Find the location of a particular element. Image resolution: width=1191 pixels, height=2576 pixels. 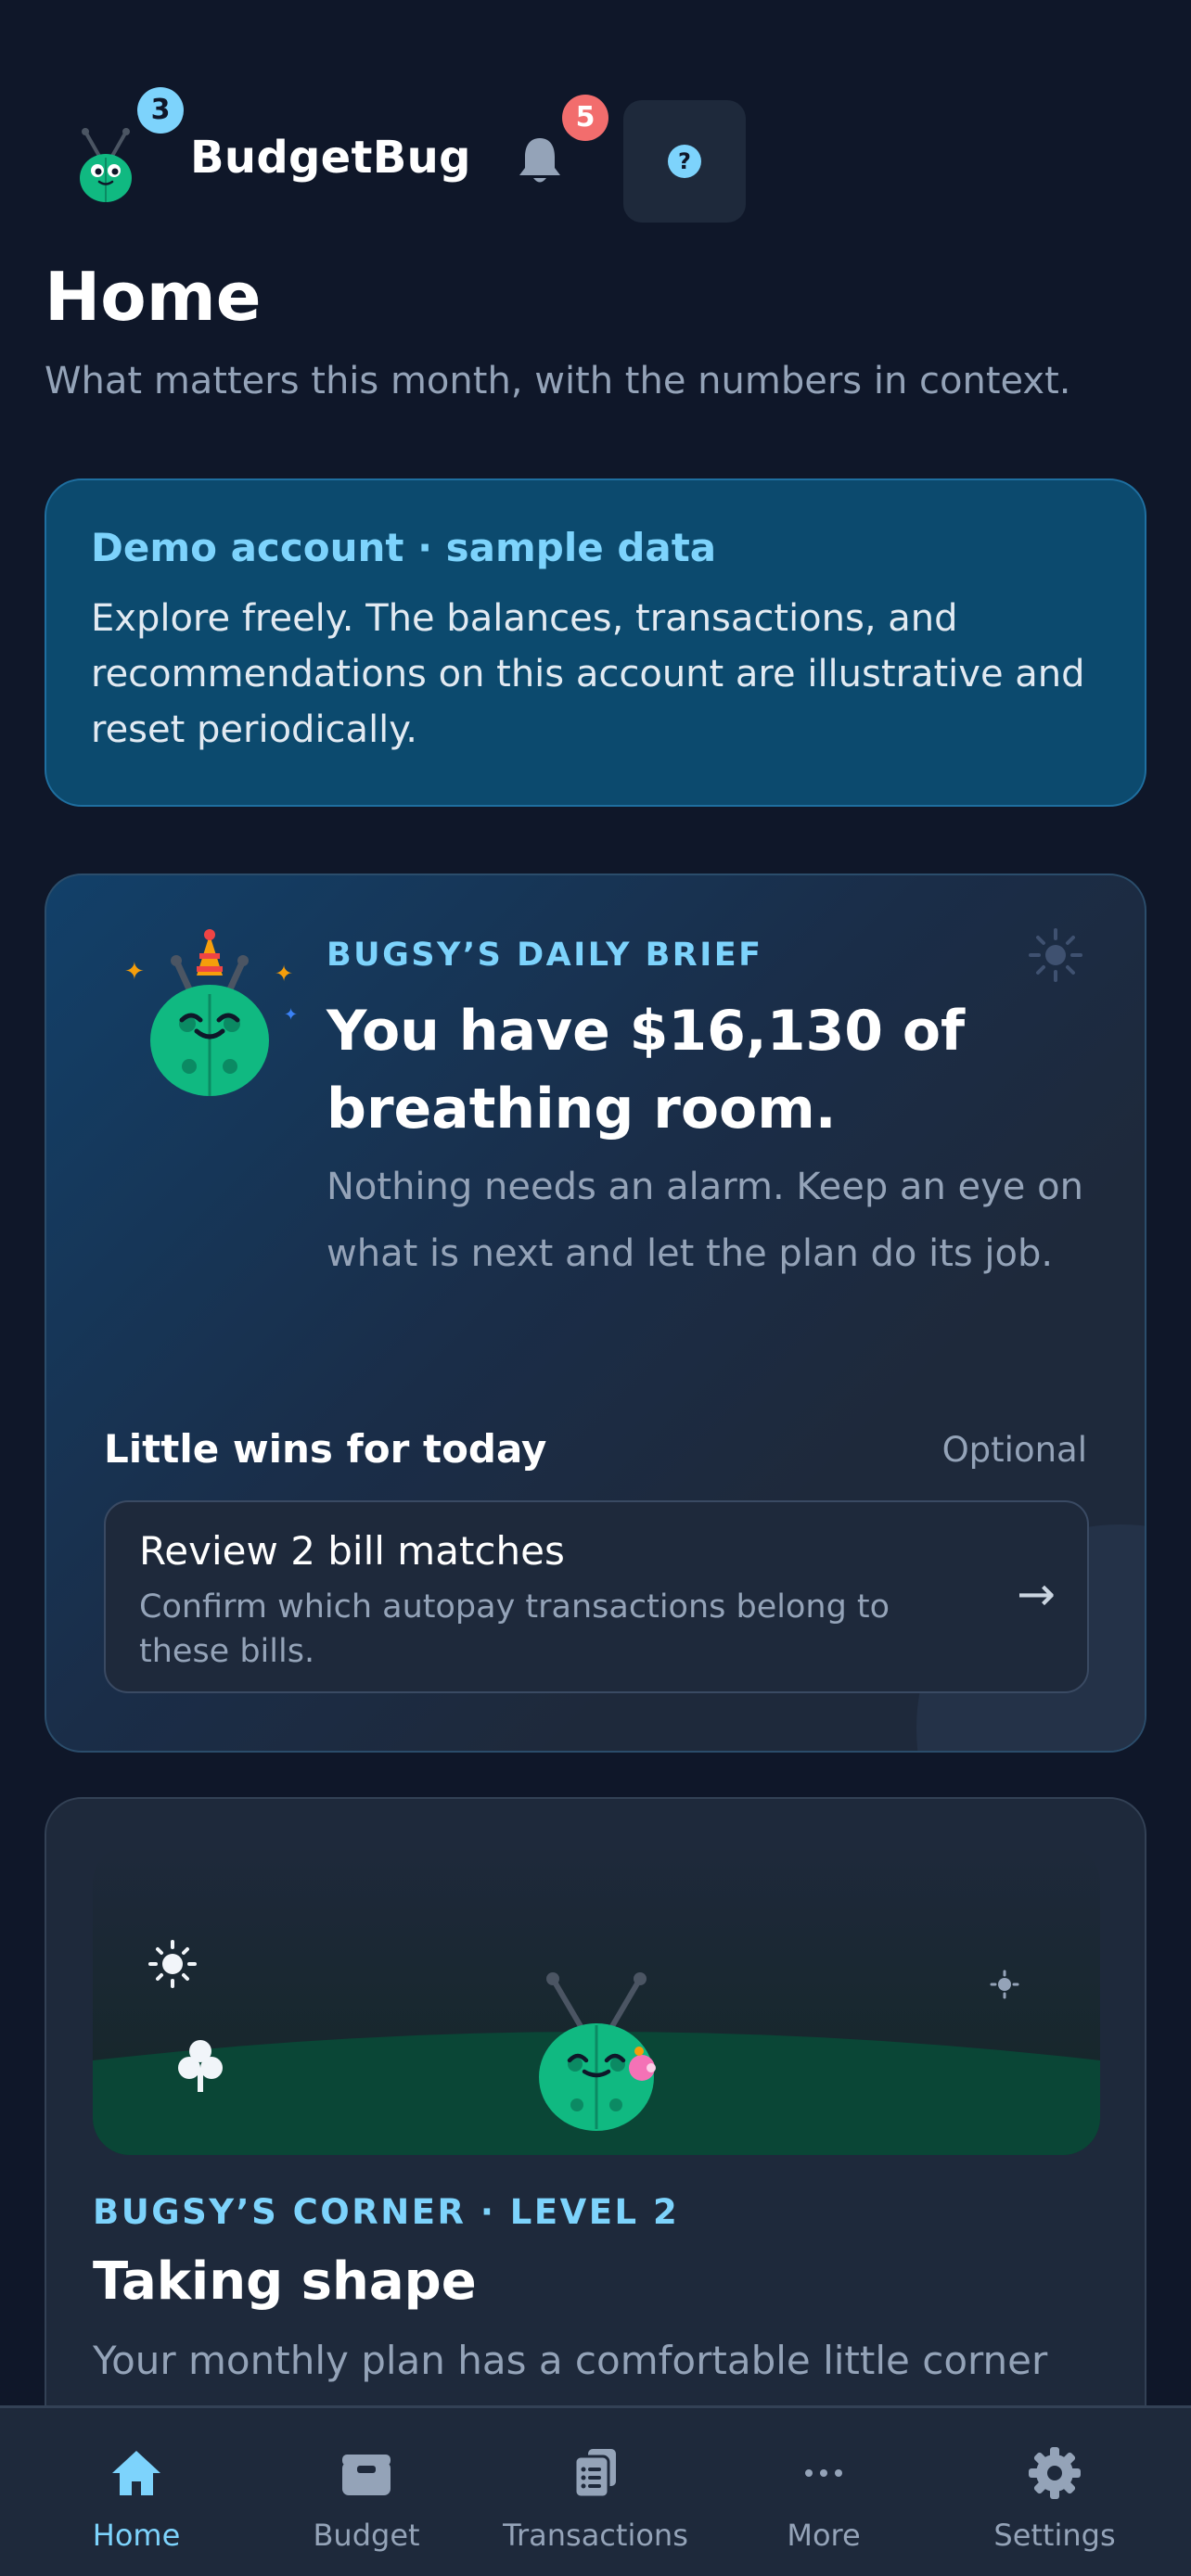

nav-item-settings: Settings is located at coordinates (1055, 2492).